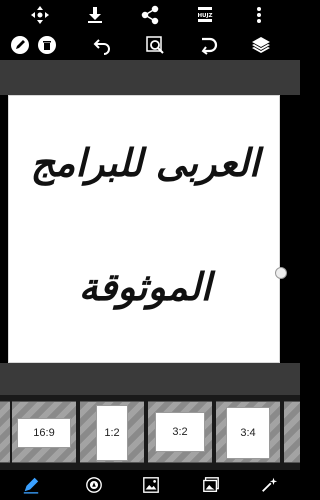  I want to click on ratio-item-1-2: 1:2, so click(112, 432).